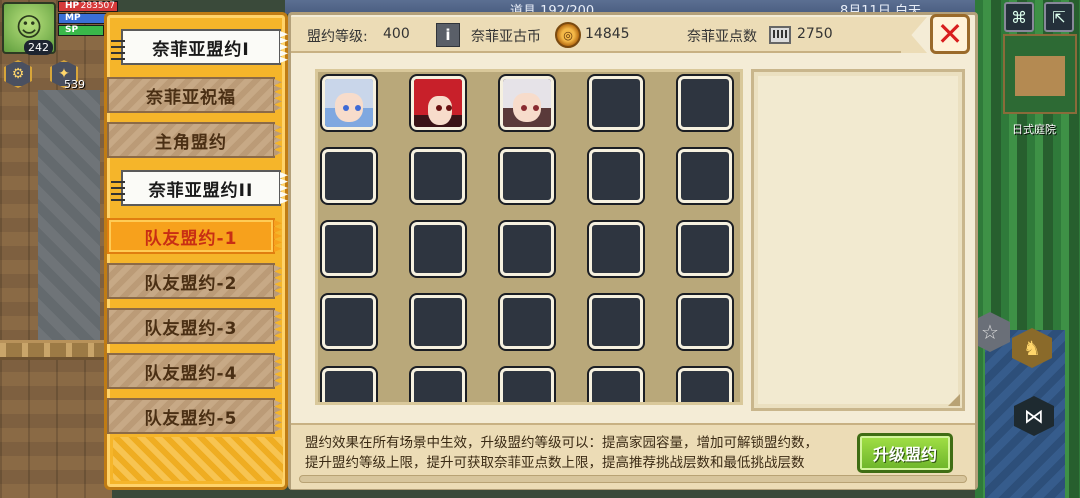 The height and width of the screenshot is (498, 1080). What do you see at coordinates (201, 49) in the screenshot?
I see `tab-label: 奈菲亚盟约I` at bounding box center [201, 49].